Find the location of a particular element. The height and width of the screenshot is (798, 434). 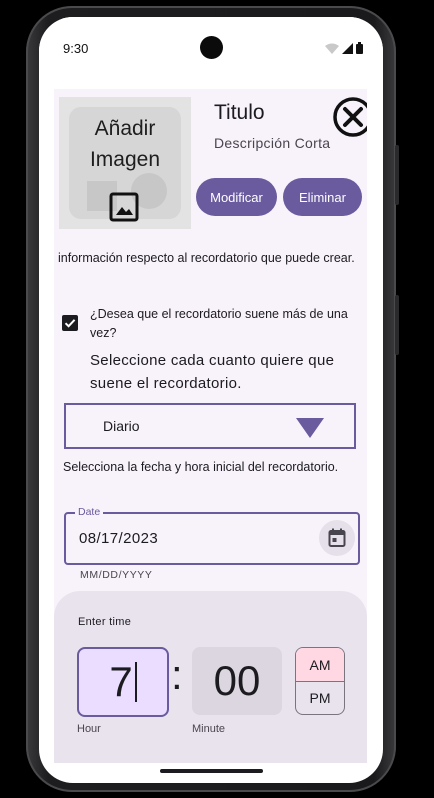

modify-button: Modificar is located at coordinates (236, 197).